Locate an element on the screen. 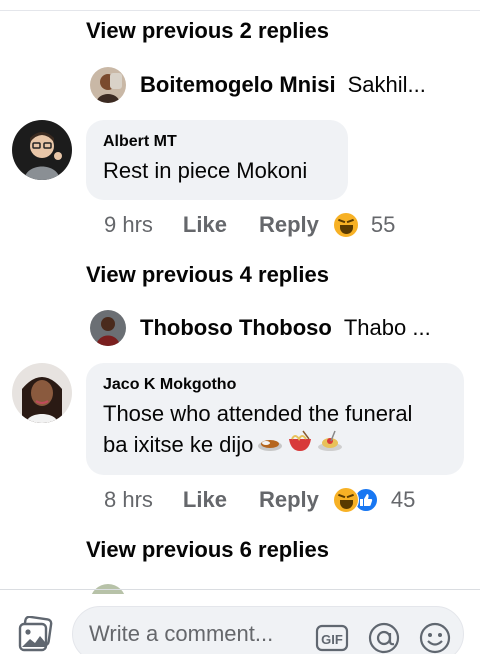 The height and width of the screenshot is (654, 480). photo-icon is located at coordinates (36, 633).